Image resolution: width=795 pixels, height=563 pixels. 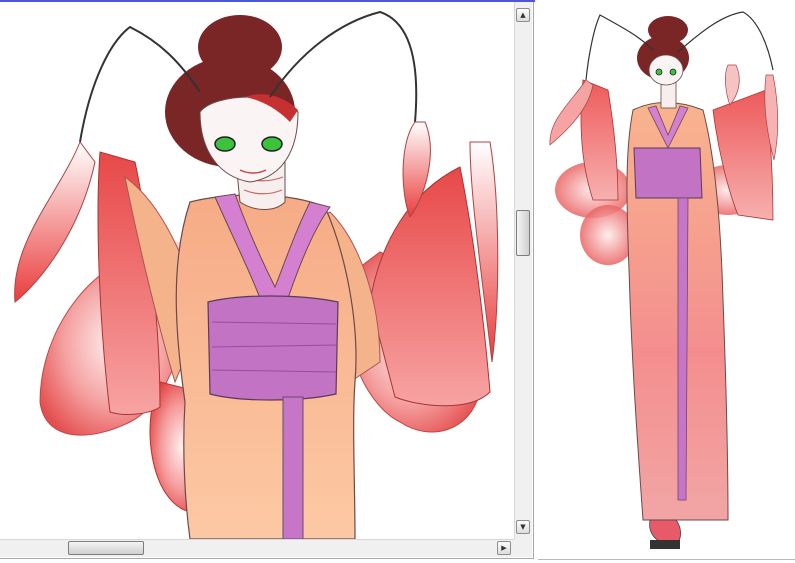 What do you see at coordinates (523, 233) in the screenshot?
I see `vertical-scroll-thumb` at bounding box center [523, 233].